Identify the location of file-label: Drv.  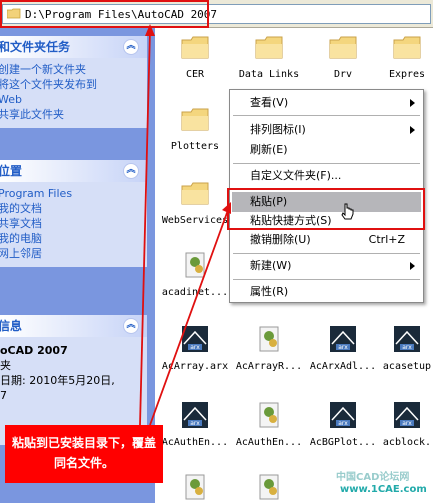
(343, 74).